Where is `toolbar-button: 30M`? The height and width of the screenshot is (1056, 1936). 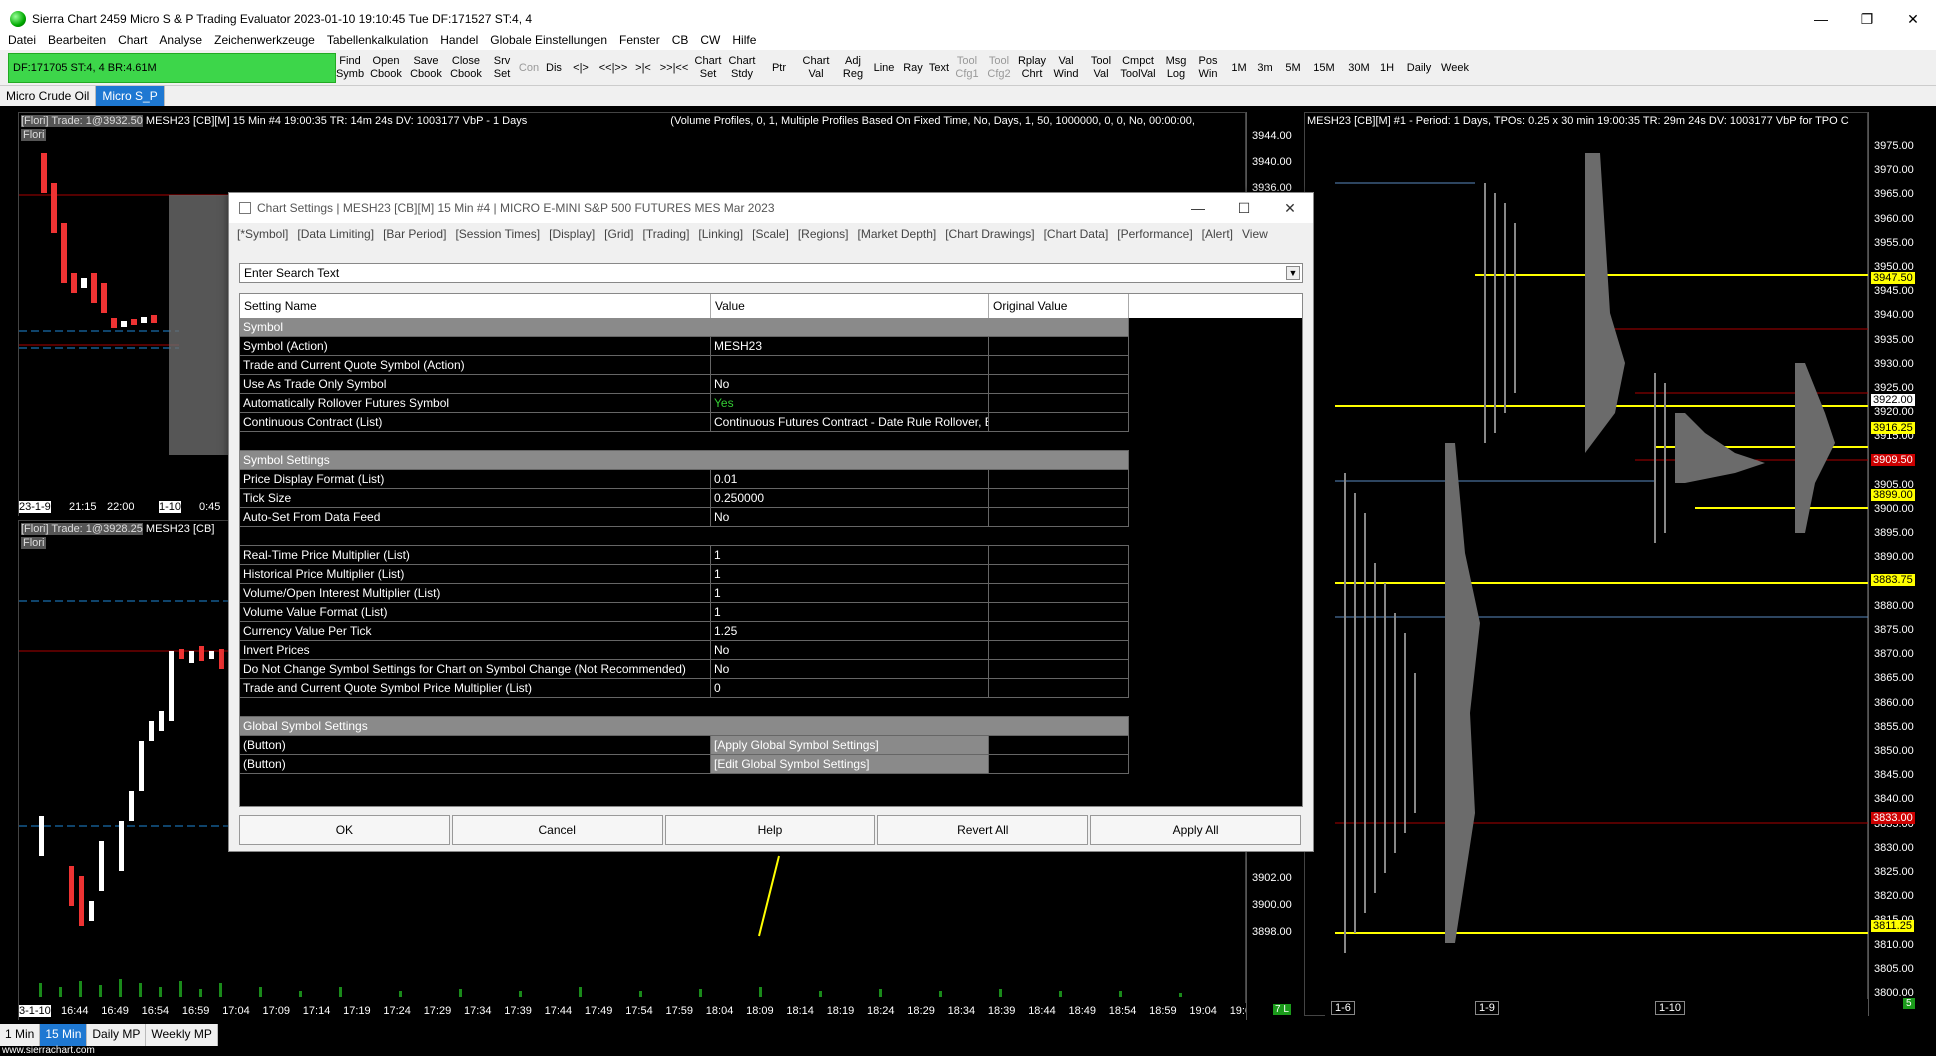 toolbar-button: 30M is located at coordinates (1359, 68).